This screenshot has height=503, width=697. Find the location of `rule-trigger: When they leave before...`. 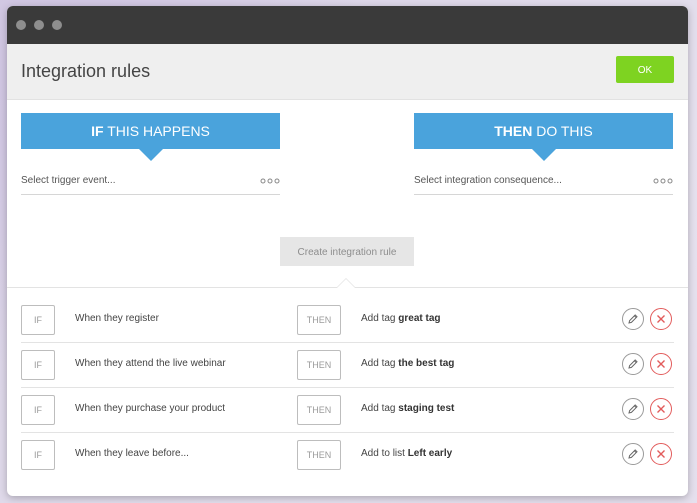

rule-trigger: When they leave before... is located at coordinates (132, 453).